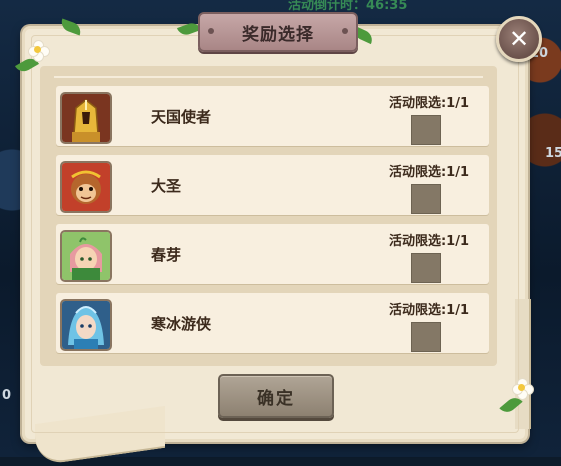 The width and height of the screenshot is (561, 466). I want to click on hero-name: 春芽, so click(166, 255).